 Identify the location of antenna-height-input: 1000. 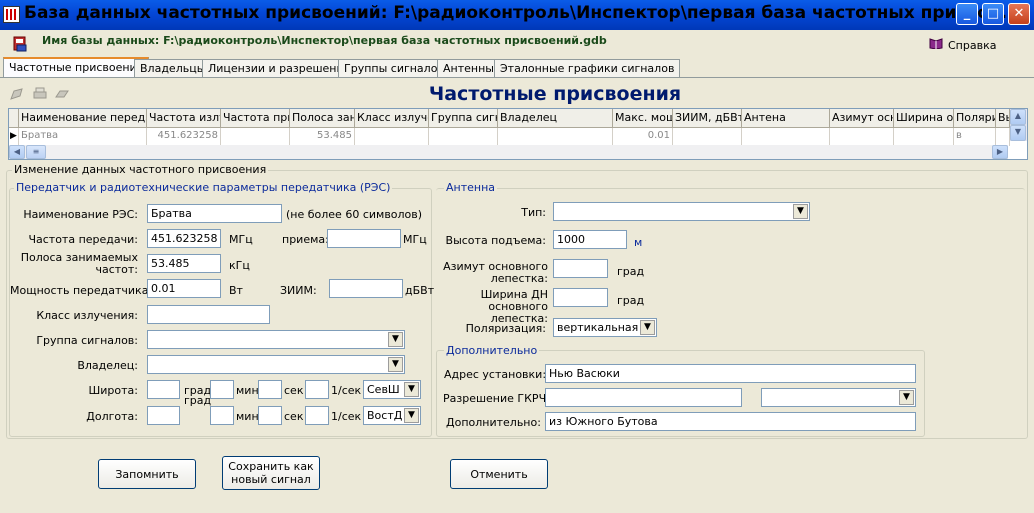
(590, 239).